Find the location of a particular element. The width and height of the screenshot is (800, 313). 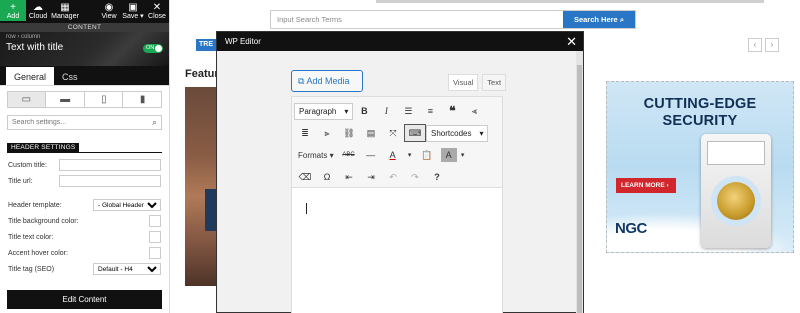

clear-formatting-icon: ⌫ is located at coordinates (305, 177).